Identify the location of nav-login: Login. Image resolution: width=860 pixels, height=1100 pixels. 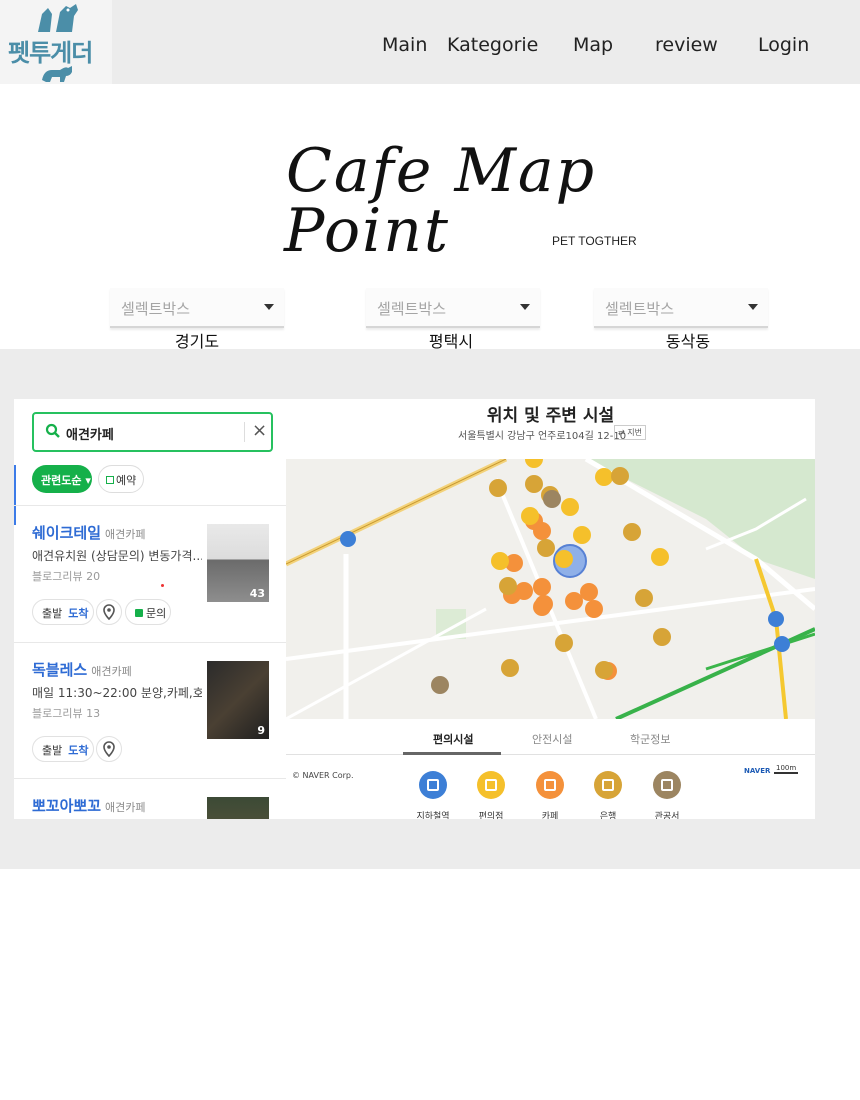
(783, 45).